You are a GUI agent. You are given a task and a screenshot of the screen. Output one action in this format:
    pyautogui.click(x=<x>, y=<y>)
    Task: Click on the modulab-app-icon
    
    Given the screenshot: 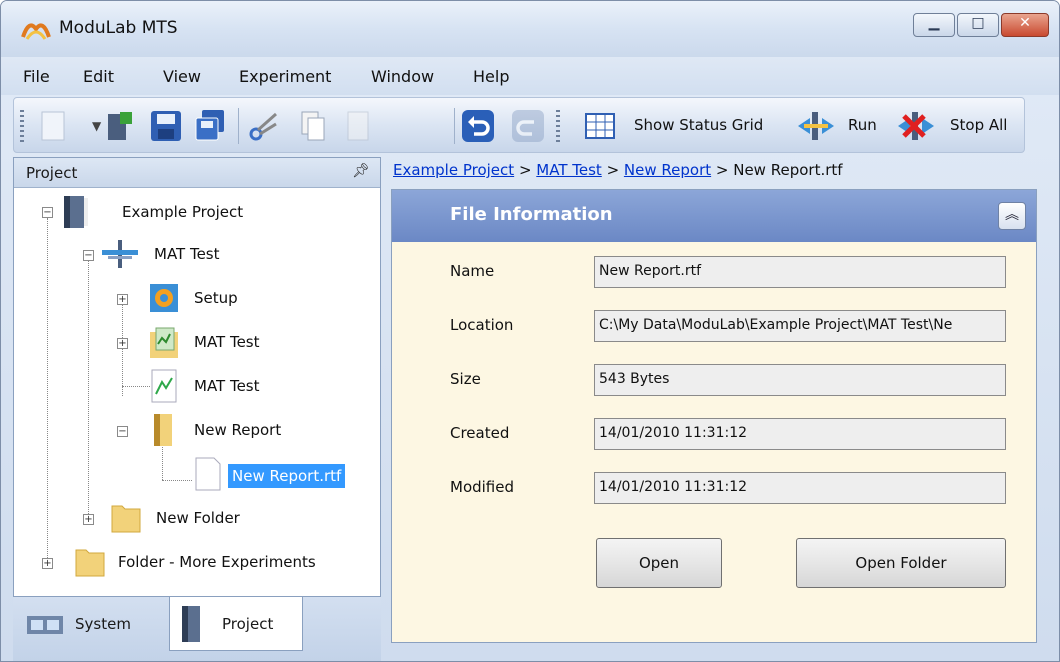 What is the action you would take?
    pyautogui.click(x=36, y=31)
    